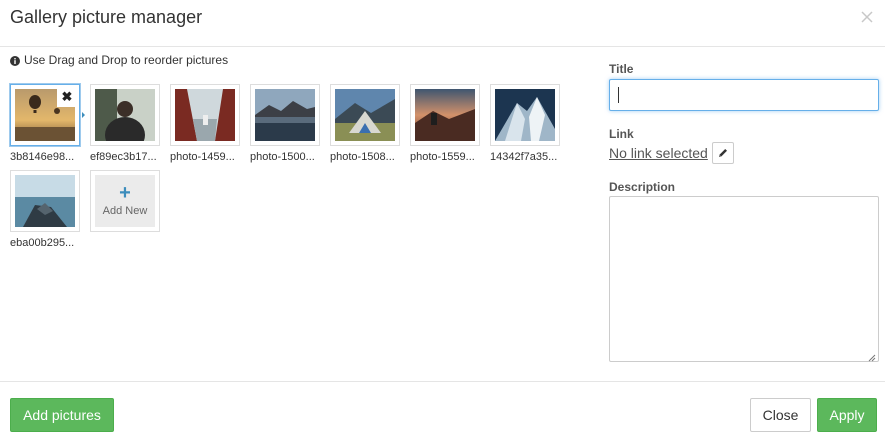 The image size is (885, 435). I want to click on dialog-footer: Add pictures Close Apply, so click(442, 408).